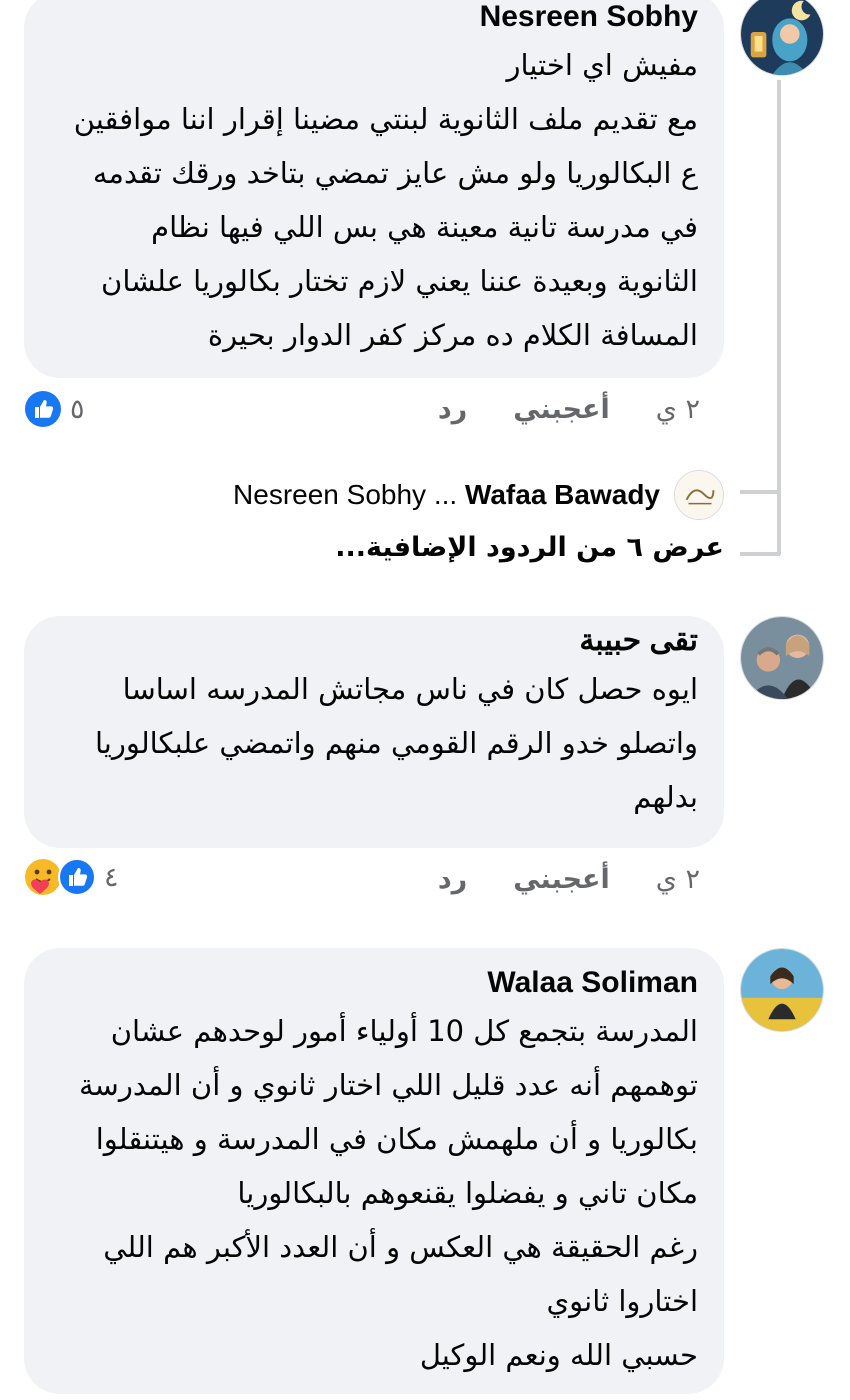 The height and width of the screenshot is (1400, 850). What do you see at coordinates (782, 990) in the screenshot?
I see `walaa-avatar` at bounding box center [782, 990].